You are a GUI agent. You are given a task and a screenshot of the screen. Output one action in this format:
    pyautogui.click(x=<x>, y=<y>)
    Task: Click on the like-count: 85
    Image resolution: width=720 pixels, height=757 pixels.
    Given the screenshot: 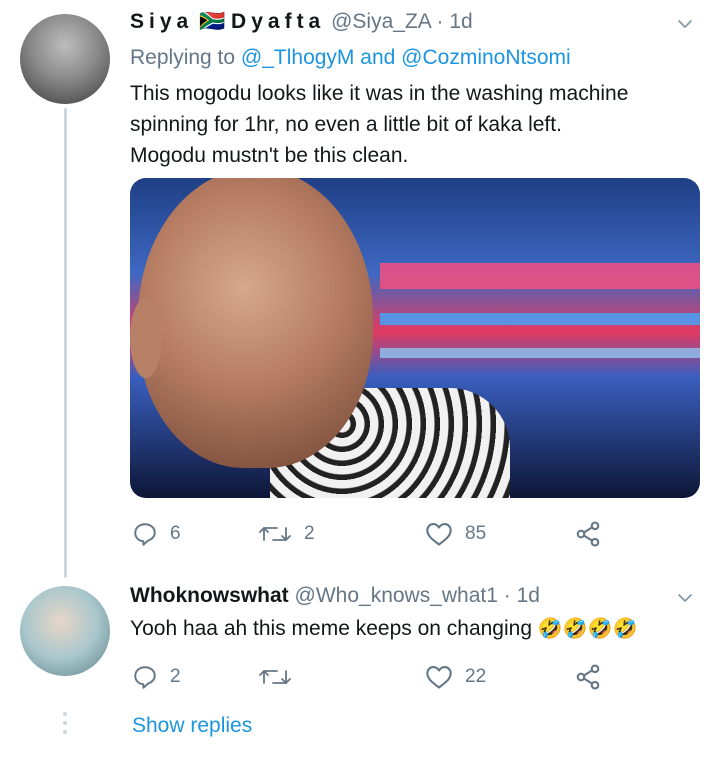 What is the action you would take?
    pyautogui.click(x=476, y=533)
    